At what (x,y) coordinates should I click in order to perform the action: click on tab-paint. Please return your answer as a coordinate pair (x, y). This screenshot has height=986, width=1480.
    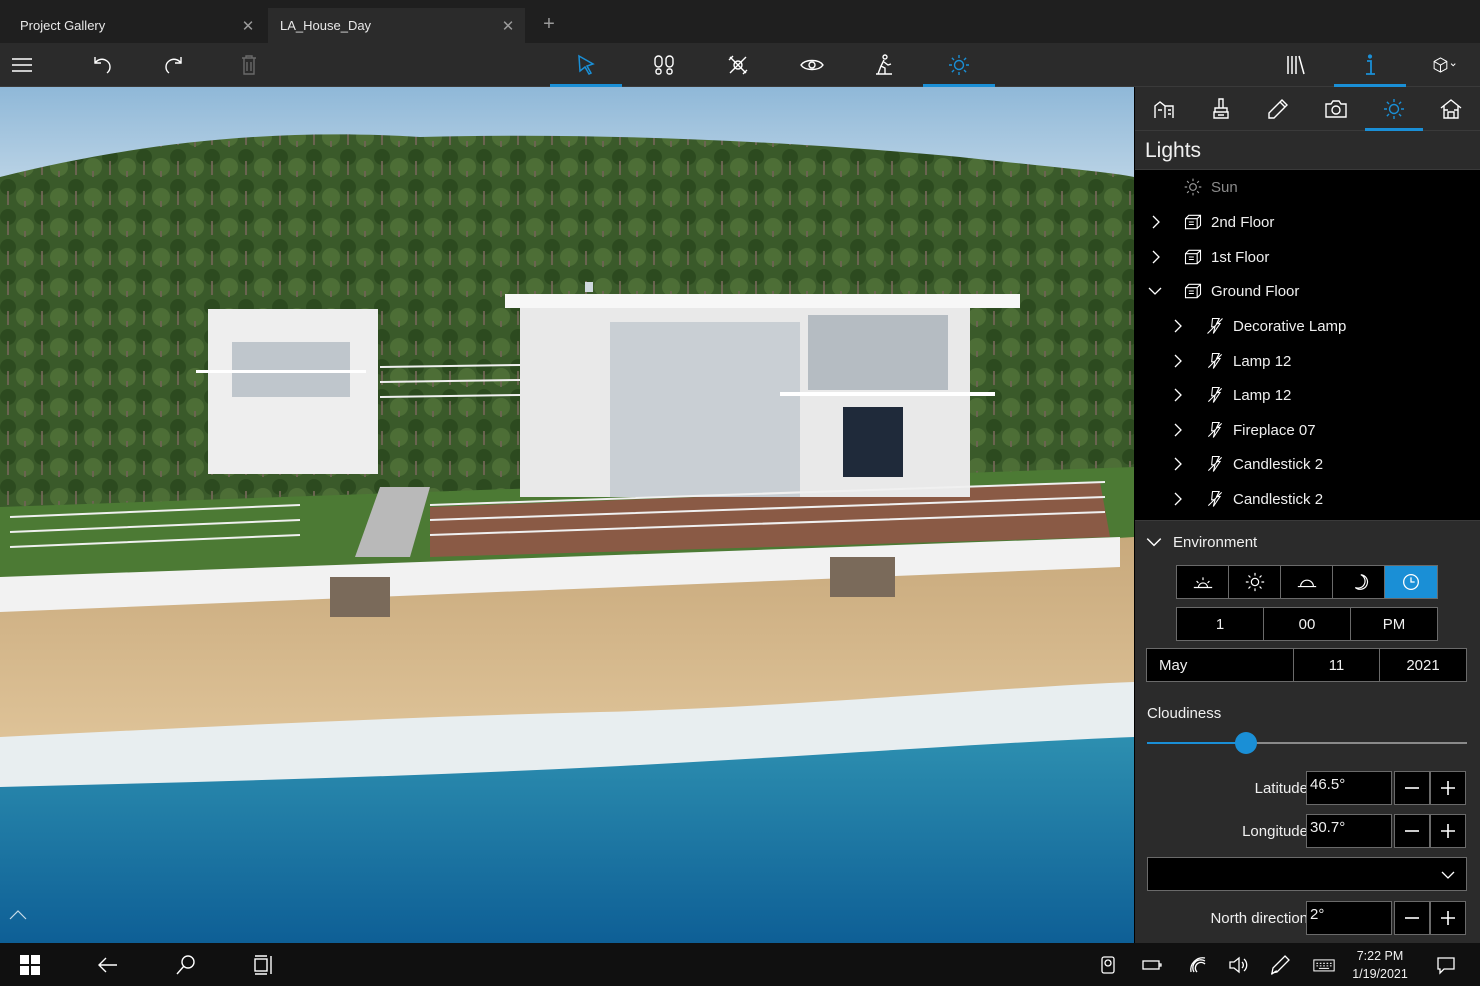
    Looking at the image, I should click on (1221, 109).